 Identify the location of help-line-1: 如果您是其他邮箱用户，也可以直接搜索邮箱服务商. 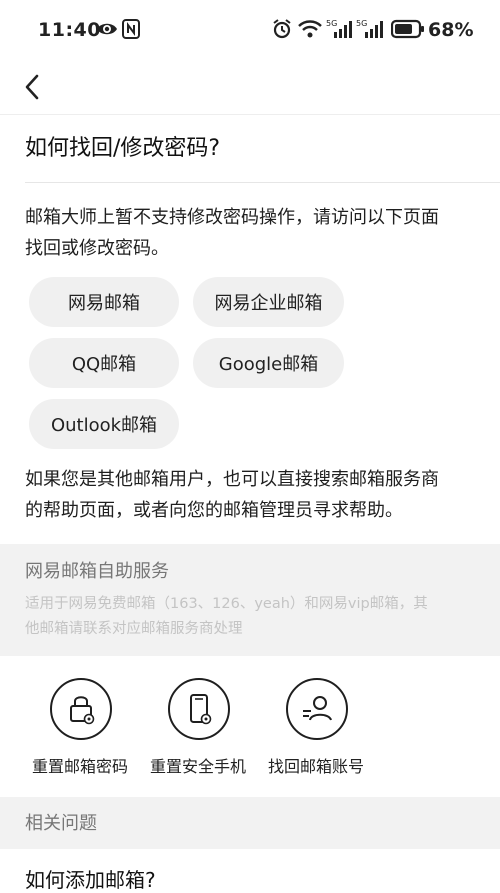
(232, 479).